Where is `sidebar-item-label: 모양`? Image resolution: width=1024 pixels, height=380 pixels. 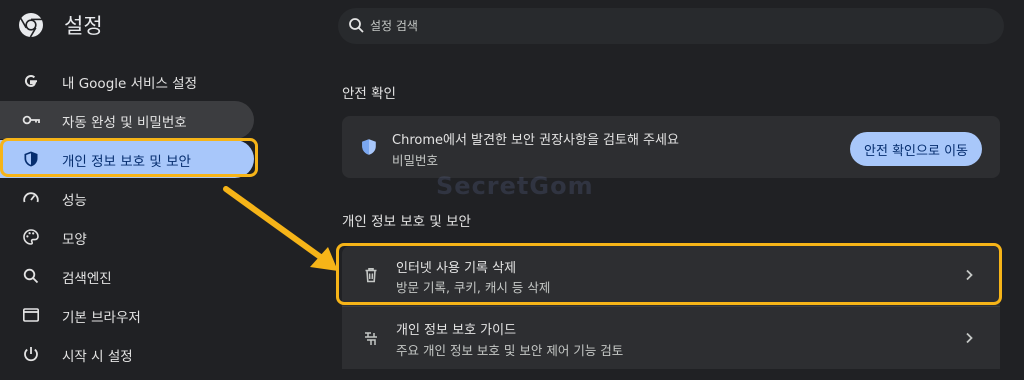
sidebar-item-label: 모양 is located at coordinates (74, 240).